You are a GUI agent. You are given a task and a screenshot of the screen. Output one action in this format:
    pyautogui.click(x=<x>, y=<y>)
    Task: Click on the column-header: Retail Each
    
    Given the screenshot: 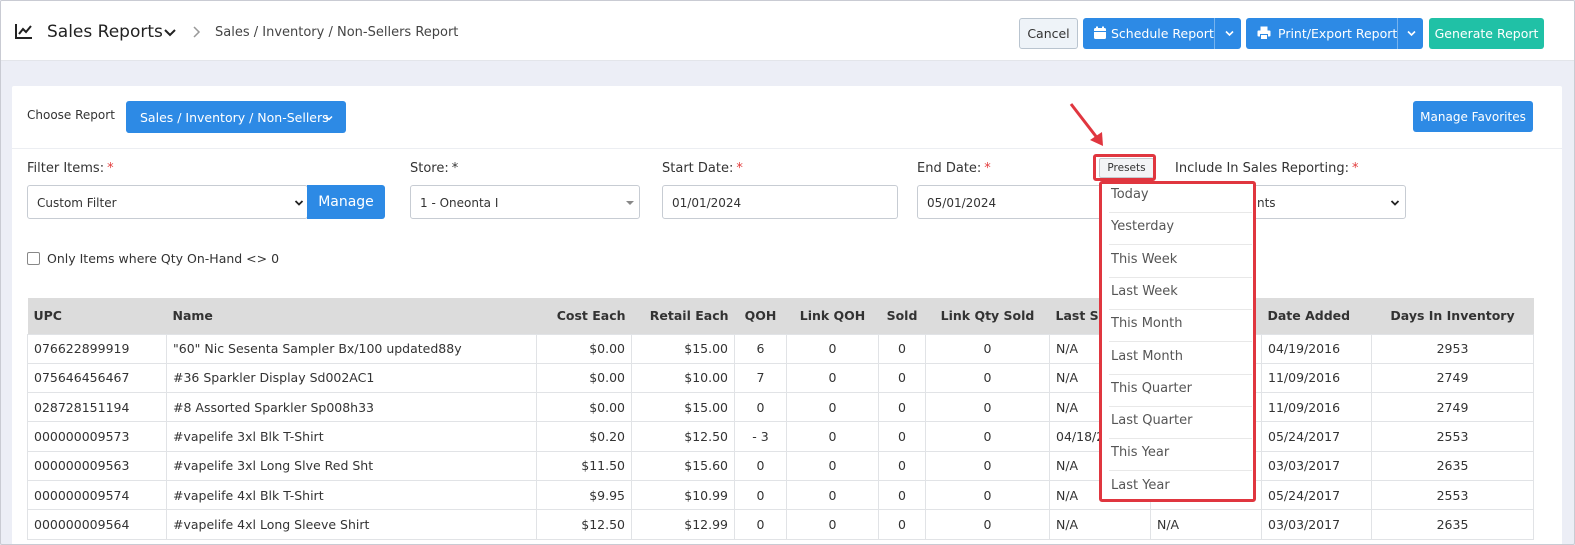 What is the action you would take?
    pyautogui.click(x=683, y=316)
    